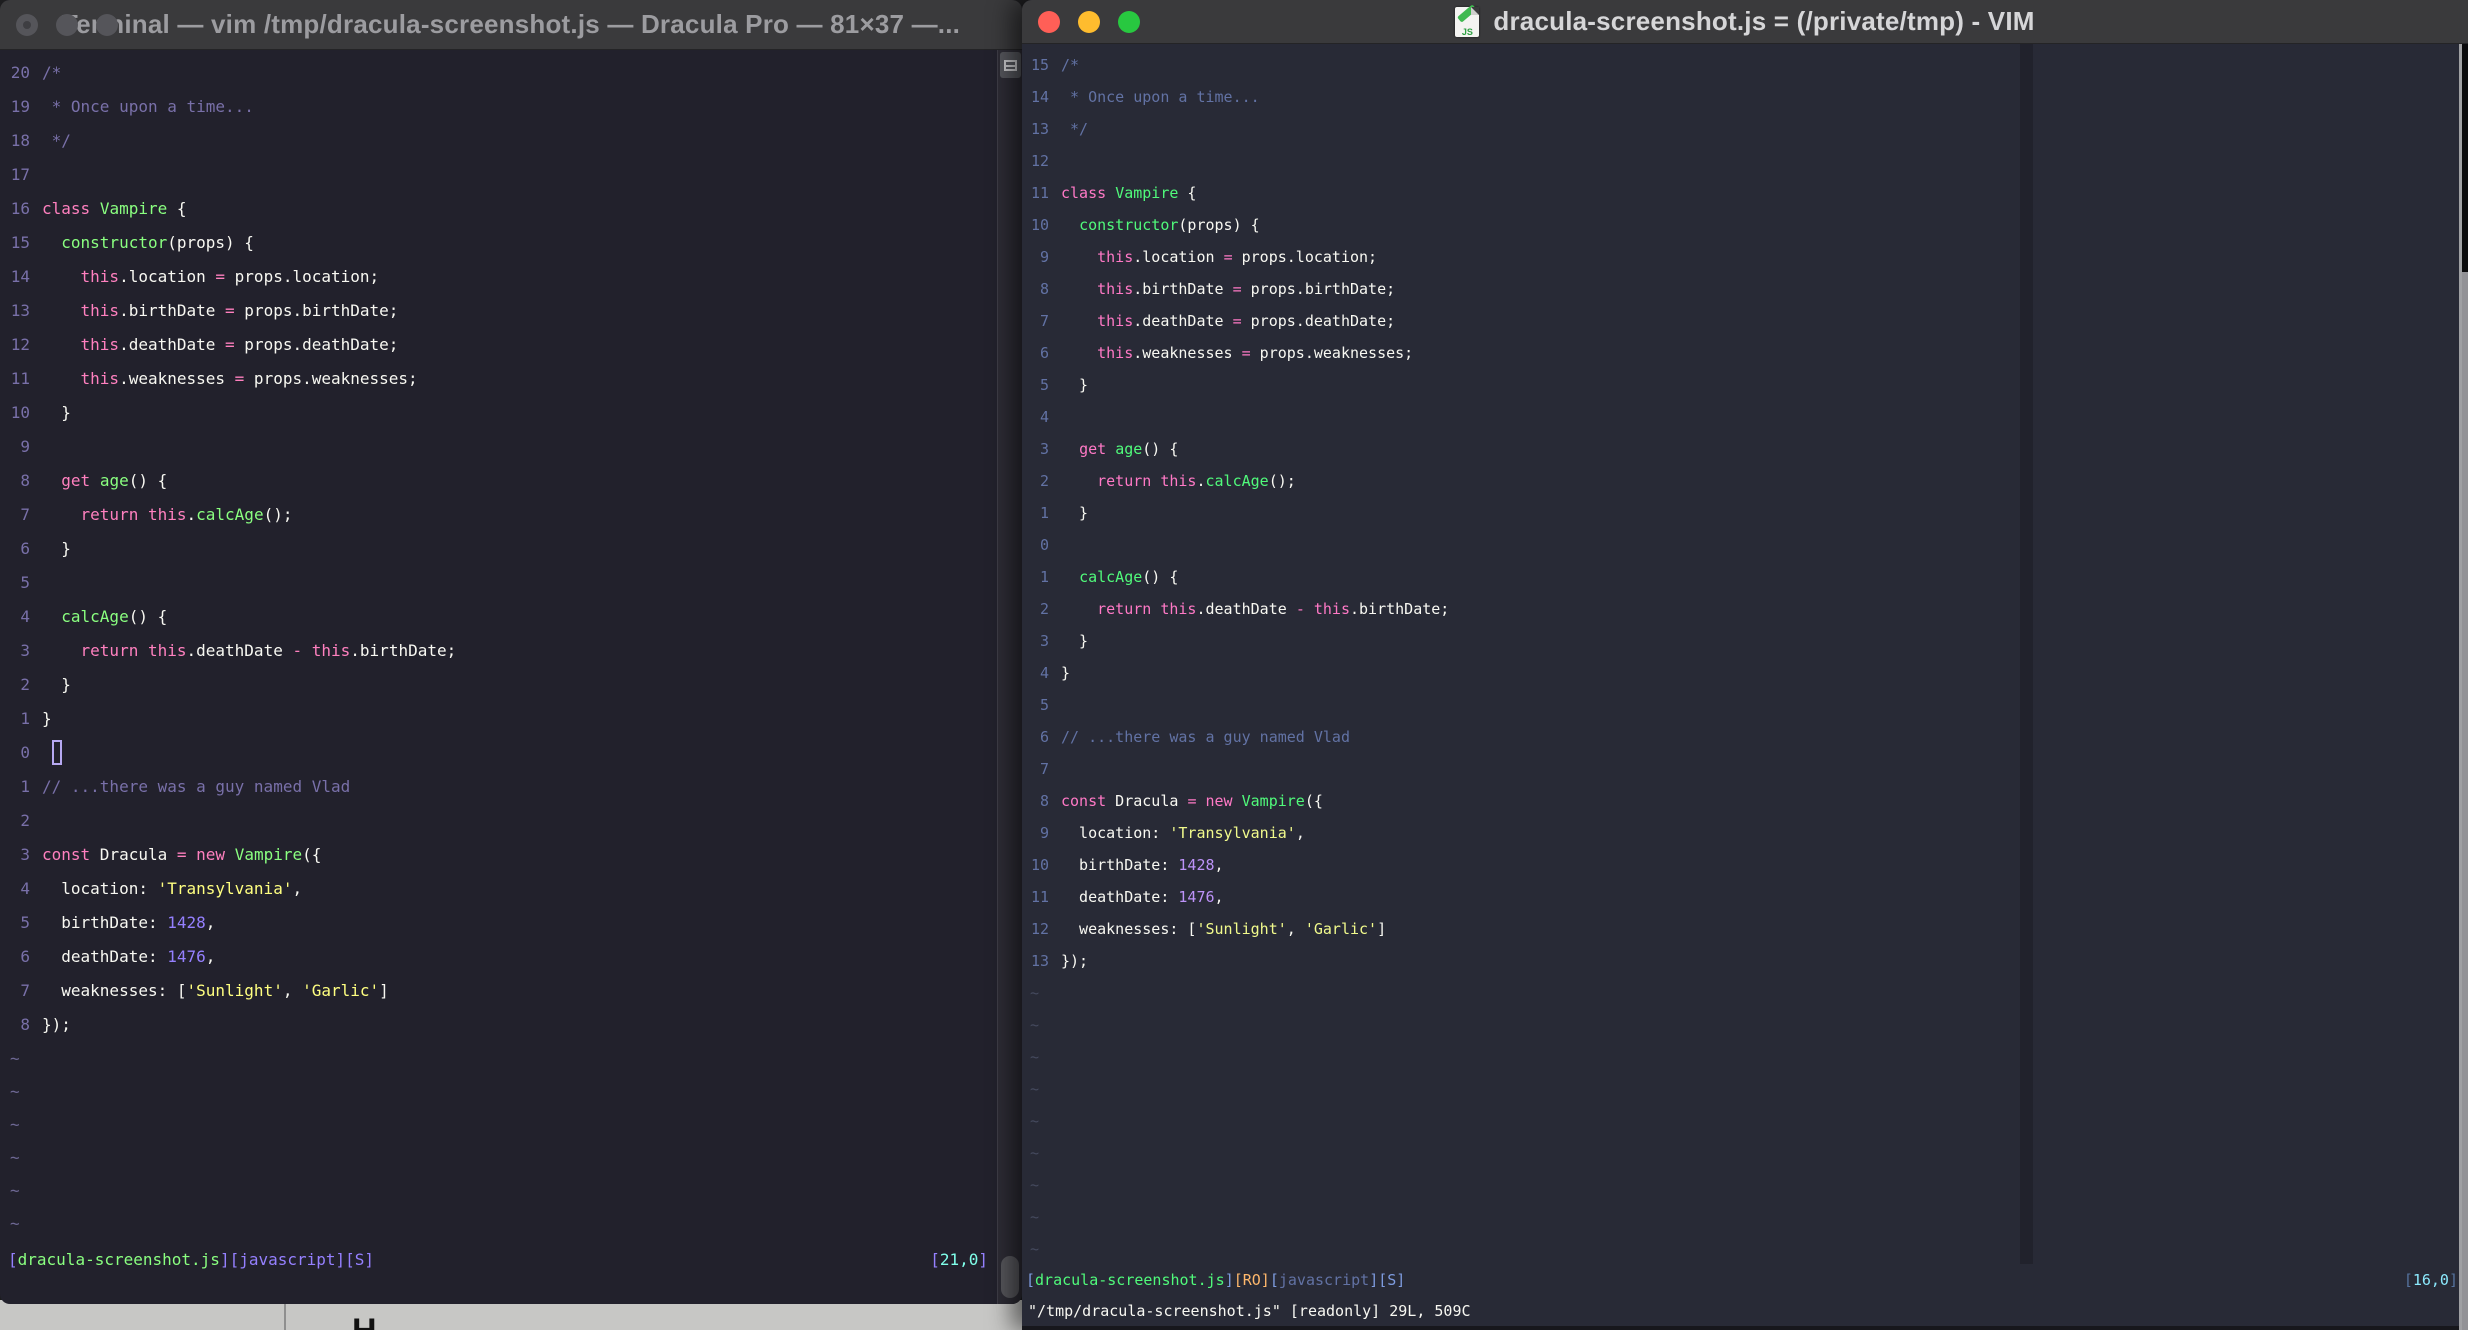 The image size is (2468, 1330). I want to click on code-token: get, so click(1093, 449).